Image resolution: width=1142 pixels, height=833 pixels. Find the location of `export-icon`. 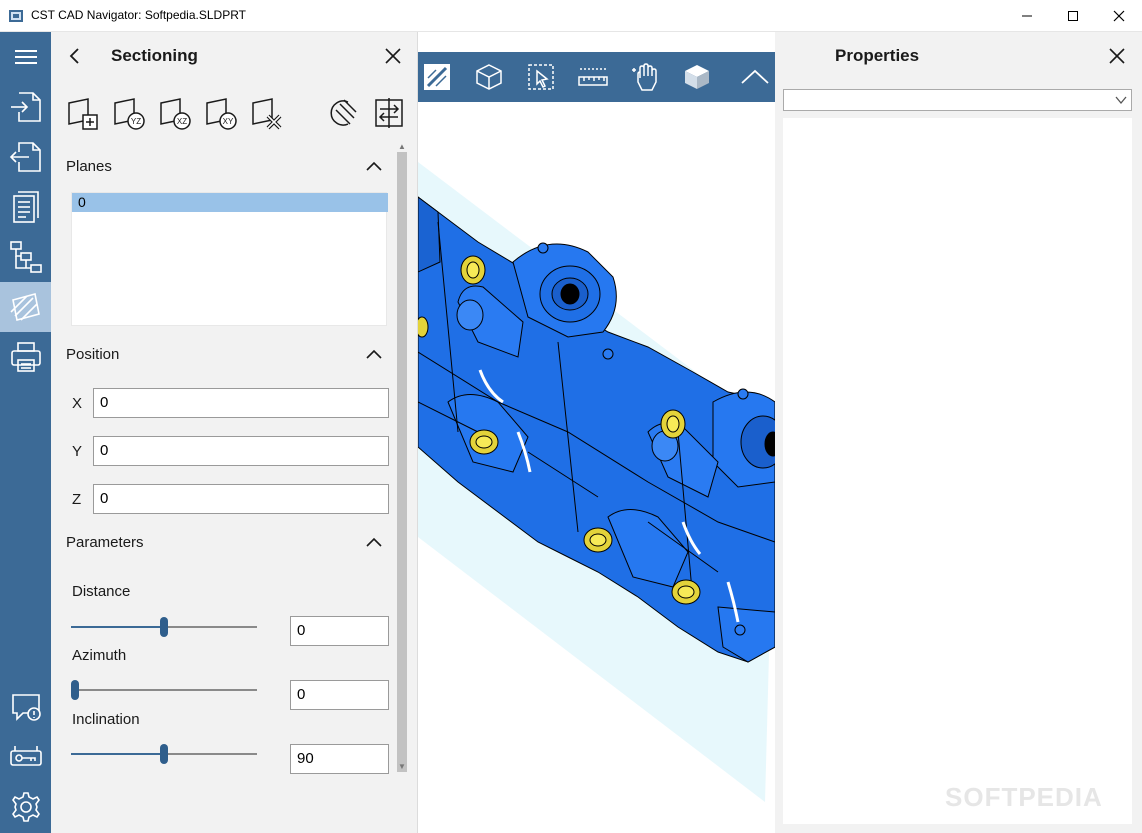

export-icon is located at coordinates (25, 157).